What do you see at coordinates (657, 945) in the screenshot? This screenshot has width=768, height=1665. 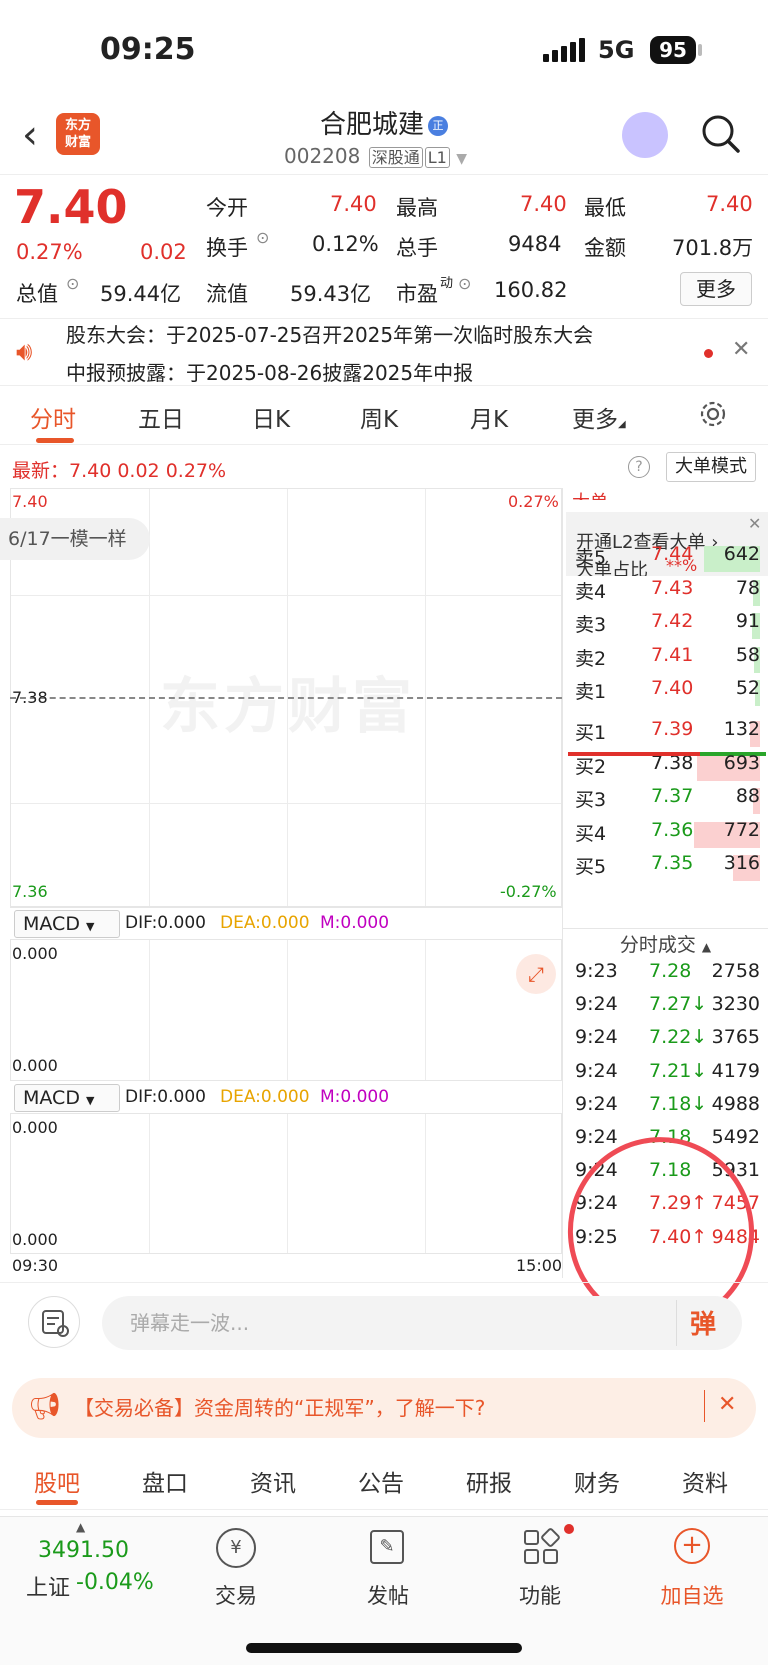 I see `tick-trades-title: 分时成交` at bounding box center [657, 945].